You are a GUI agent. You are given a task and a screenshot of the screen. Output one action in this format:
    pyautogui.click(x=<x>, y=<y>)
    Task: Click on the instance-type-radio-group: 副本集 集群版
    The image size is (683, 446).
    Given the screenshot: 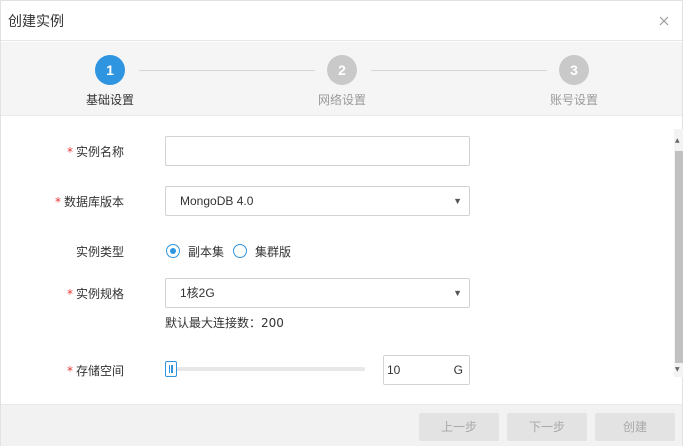 What is the action you would take?
    pyautogui.click(x=265, y=251)
    